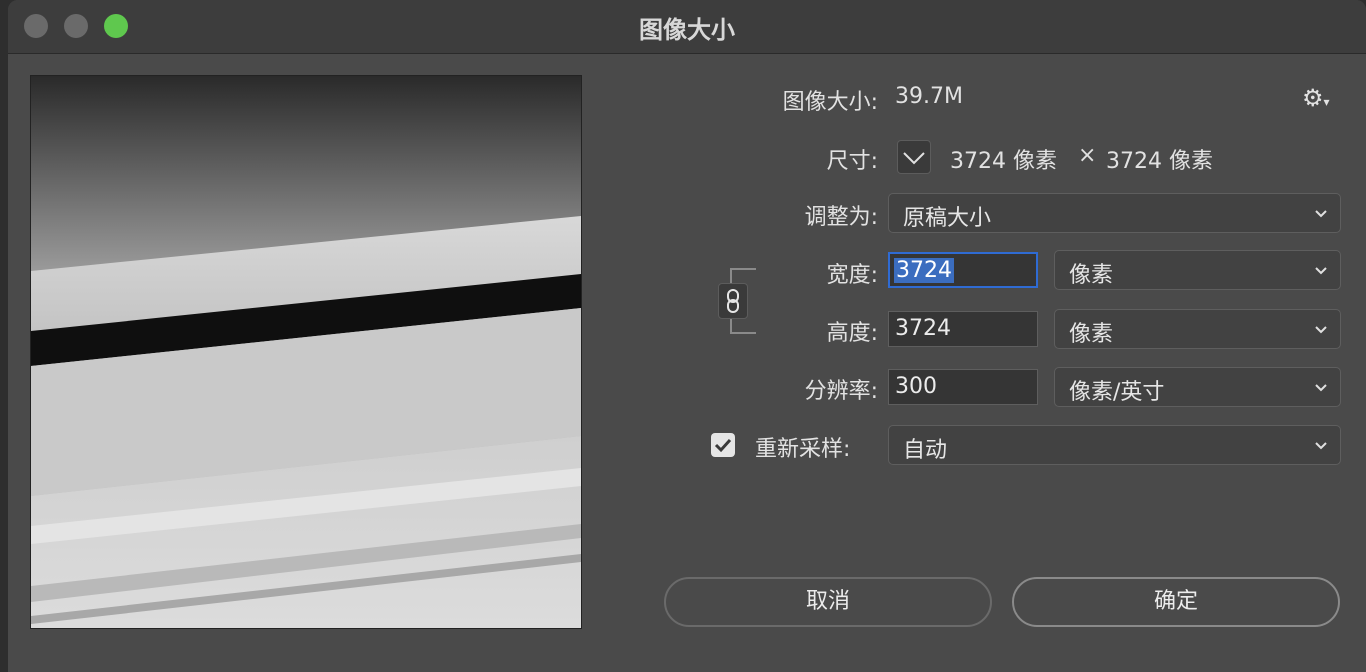  Describe the element at coordinates (963, 329) in the screenshot. I see `height-input: 3724` at that location.